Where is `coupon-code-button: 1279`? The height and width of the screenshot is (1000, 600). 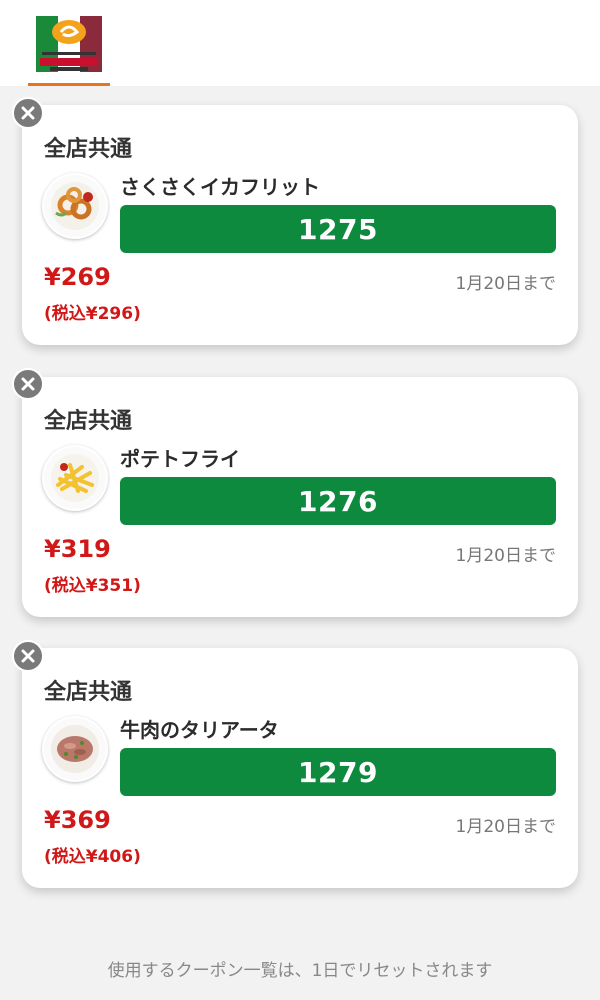
coupon-code-button: 1279 is located at coordinates (338, 772).